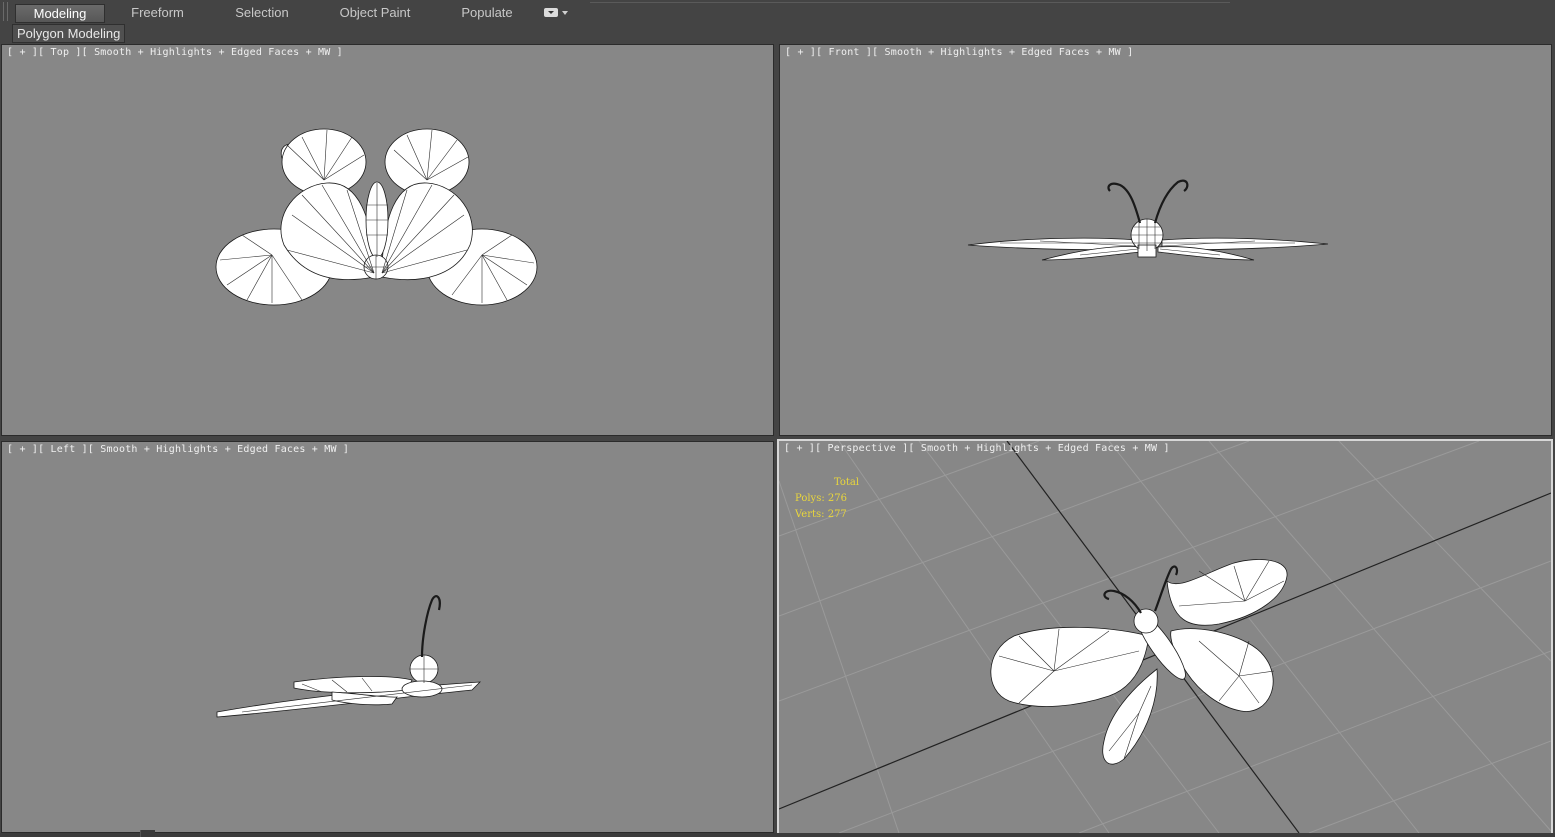 This screenshot has width=1555, height=837. Describe the element at coordinates (262, 13) in the screenshot. I see `tab-selection: Selection` at that location.